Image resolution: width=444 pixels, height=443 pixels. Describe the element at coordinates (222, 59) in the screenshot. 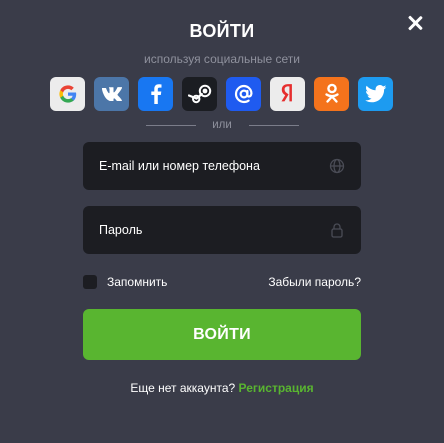

I see `modal-subtitle: используя социальные сети` at that location.